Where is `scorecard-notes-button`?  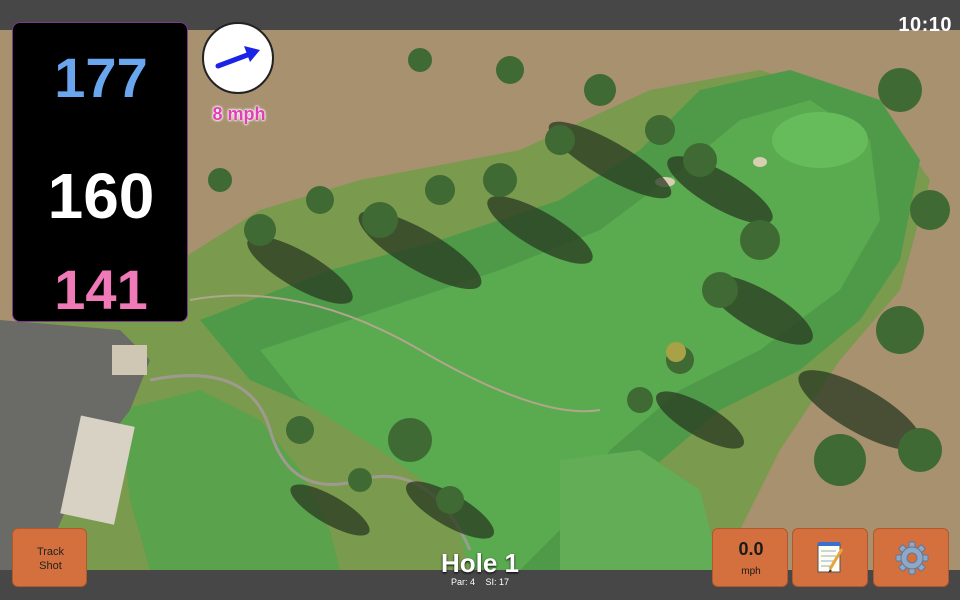 scorecard-notes-button is located at coordinates (830, 557).